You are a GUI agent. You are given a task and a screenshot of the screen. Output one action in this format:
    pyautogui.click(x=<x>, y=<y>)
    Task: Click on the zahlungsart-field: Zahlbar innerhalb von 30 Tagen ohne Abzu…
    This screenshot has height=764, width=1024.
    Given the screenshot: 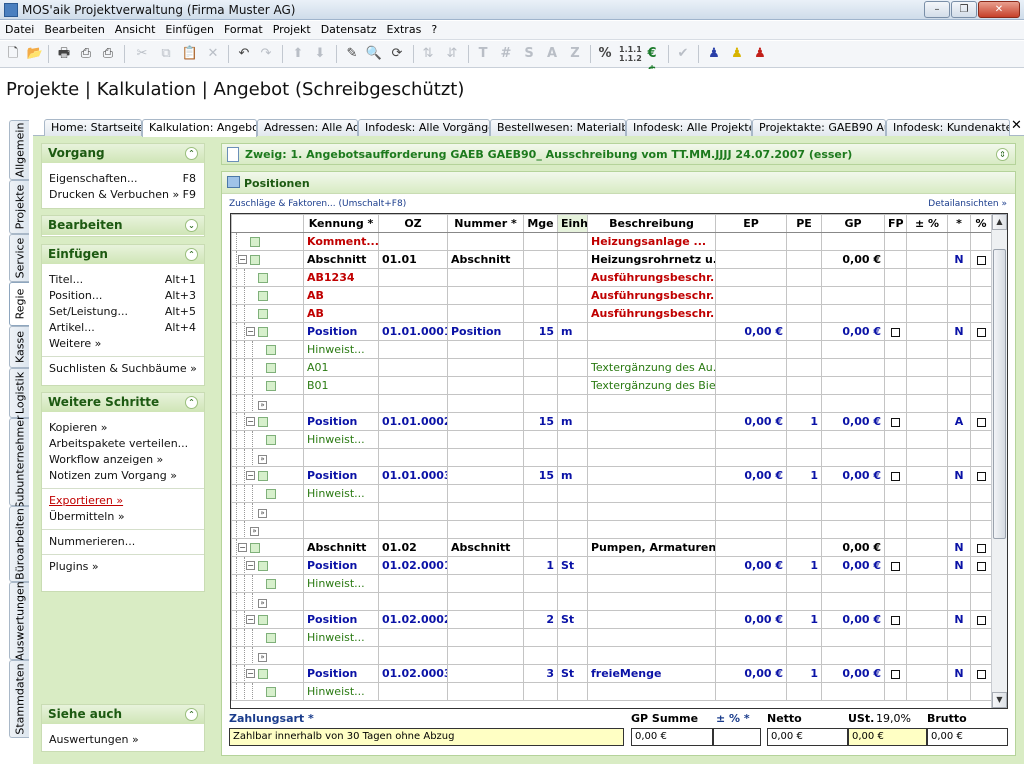 What is the action you would take?
    pyautogui.click(x=426, y=737)
    